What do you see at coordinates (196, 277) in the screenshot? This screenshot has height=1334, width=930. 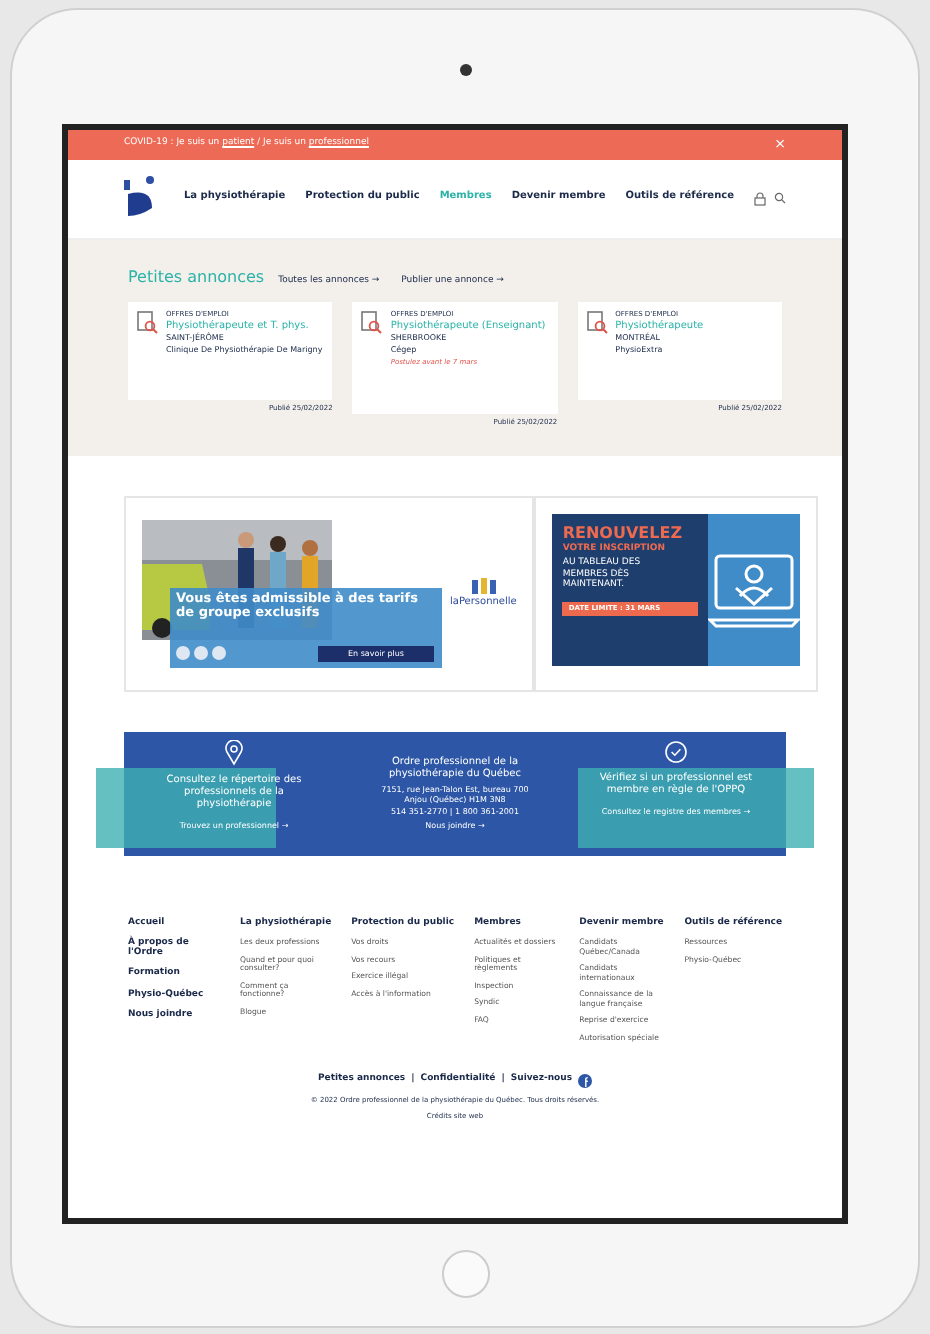 I see `section-title: Petites annonces` at bounding box center [196, 277].